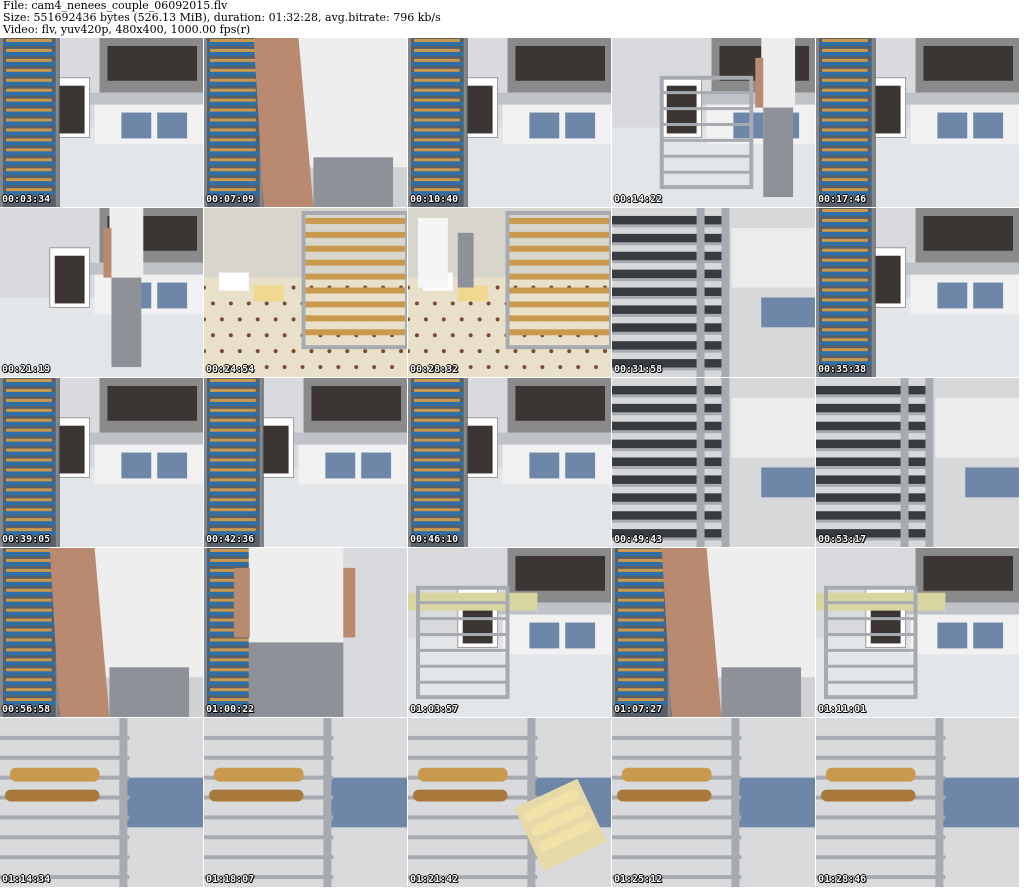 This screenshot has width=1024, height=889. I want to click on video-thumbnail: 00:39:05, so click(102, 463).